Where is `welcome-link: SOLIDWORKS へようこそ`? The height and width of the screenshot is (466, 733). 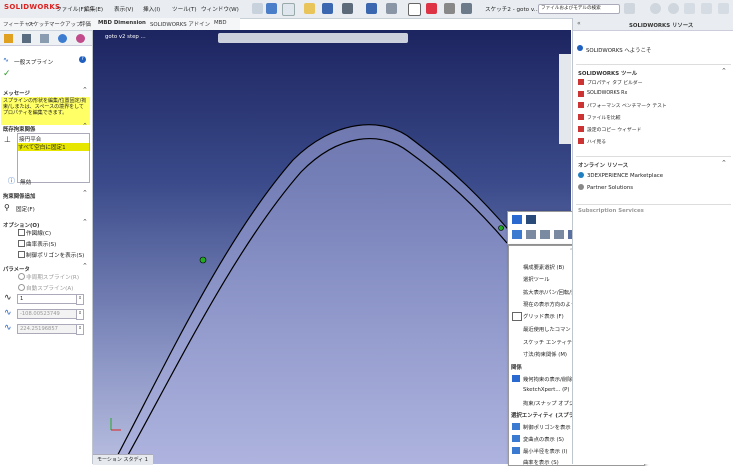
welcome-link: SOLIDWORKS へようこそ is located at coordinates (618, 50).